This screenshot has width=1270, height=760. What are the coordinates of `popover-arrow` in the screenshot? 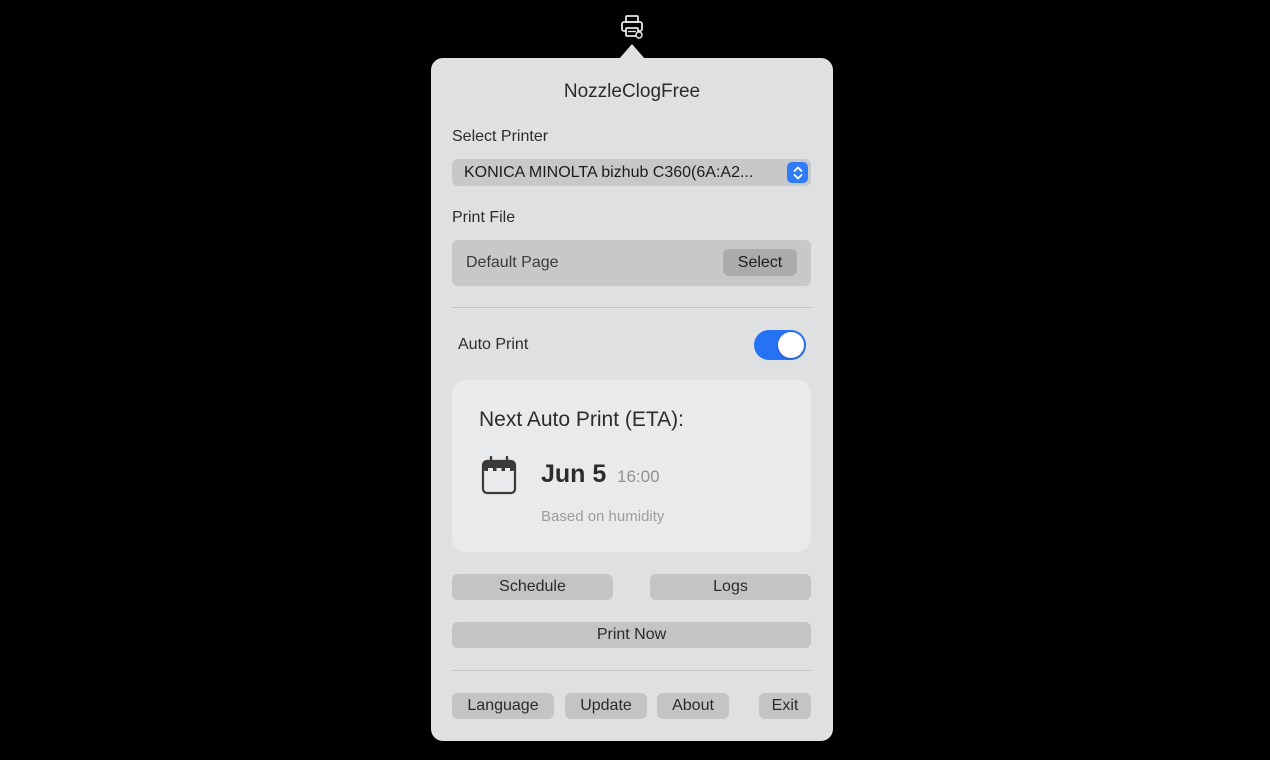 It's located at (632, 51).